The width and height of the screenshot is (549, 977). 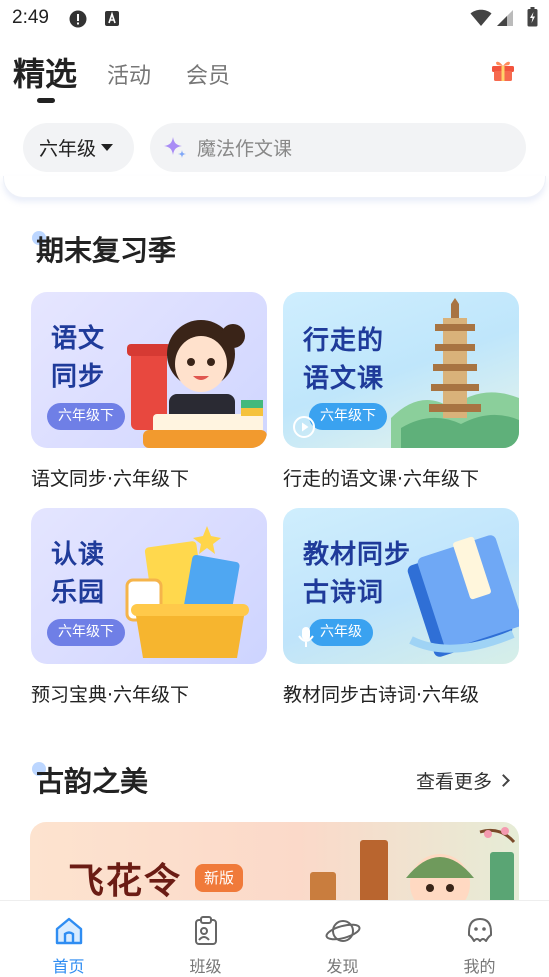 I want to click on tab-membership: 会员, so click(x=208, y=74).